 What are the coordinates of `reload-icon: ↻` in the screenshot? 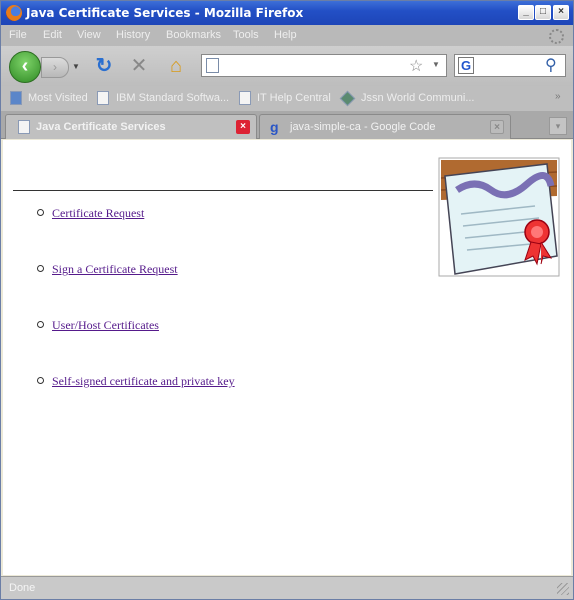 It's located at (104, 66).